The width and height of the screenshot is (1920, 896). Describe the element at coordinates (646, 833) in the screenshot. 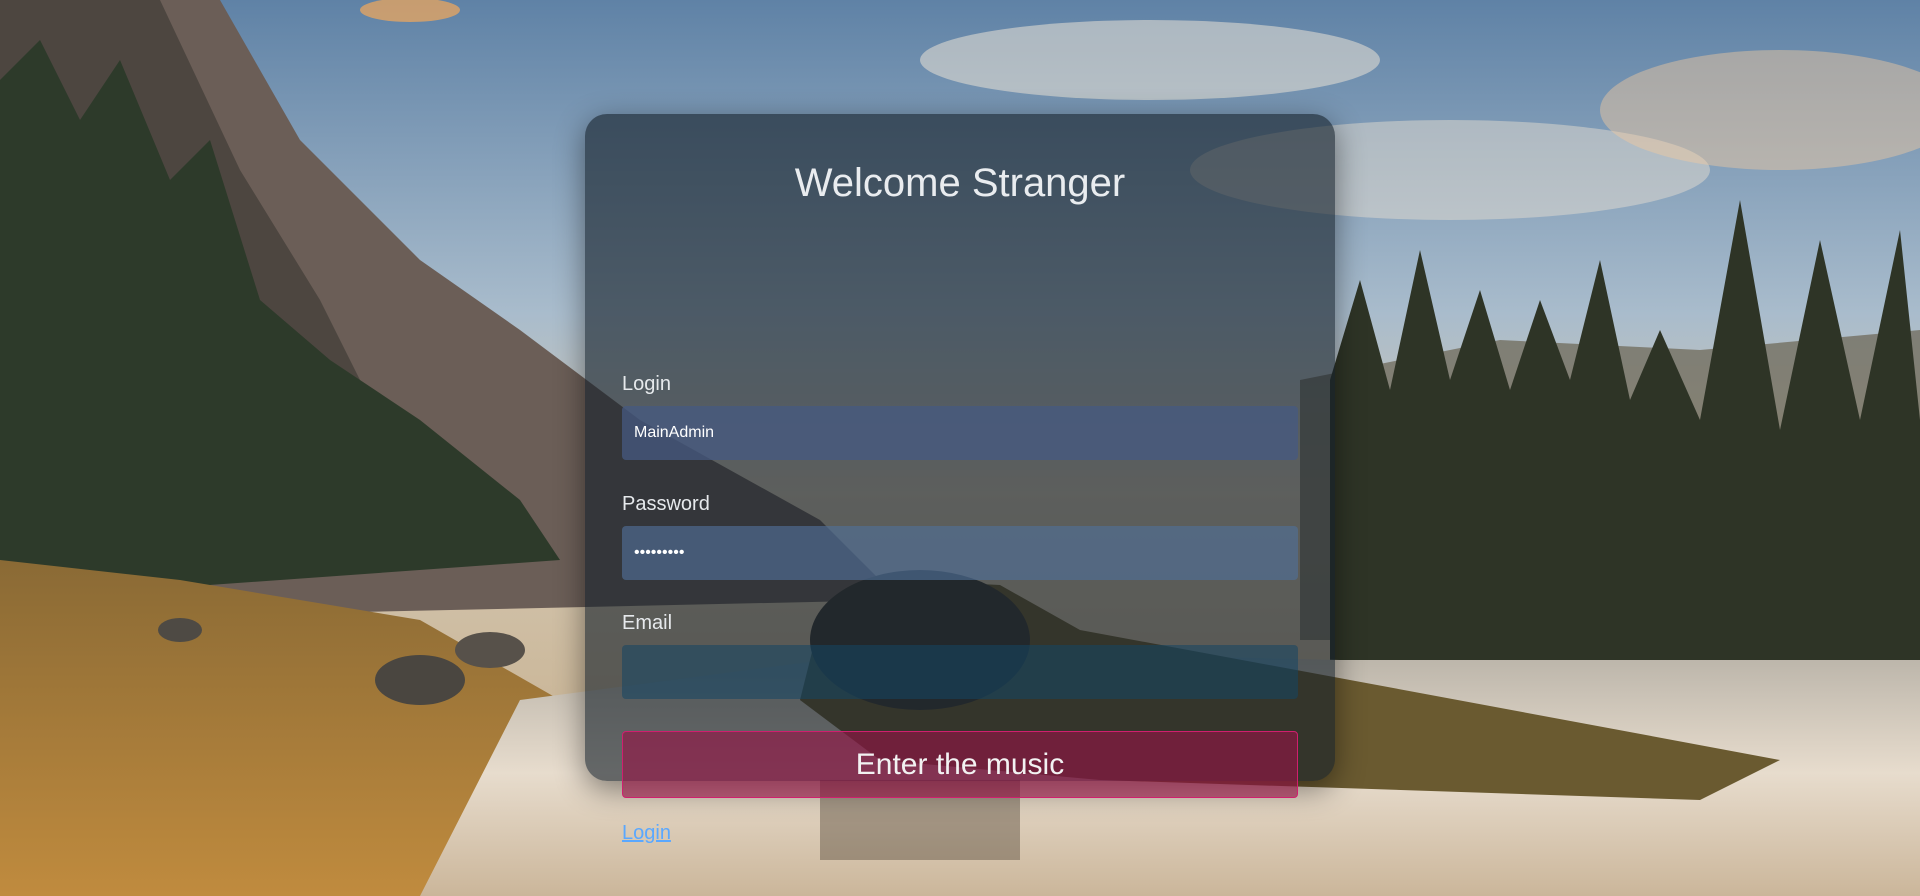

I see `login-link: Login` at that location.